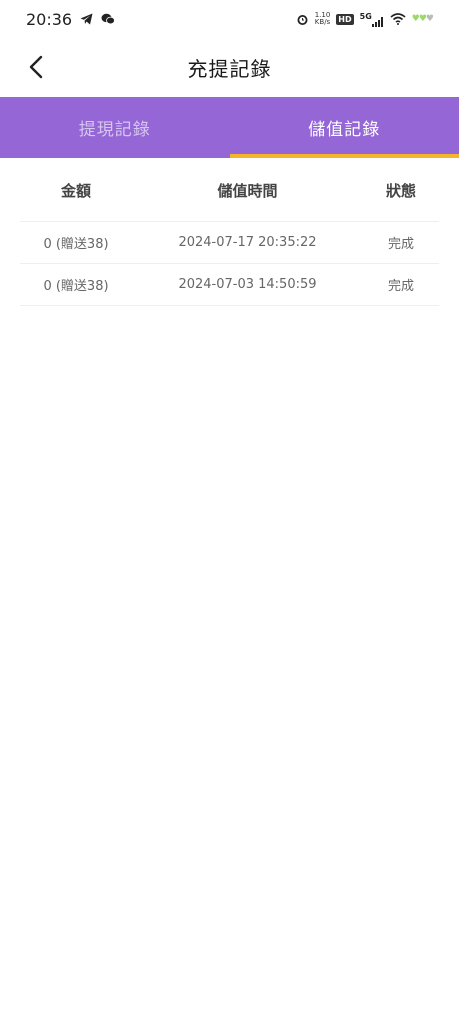 The image size is (459, 1024). I want to click on table-header: 金額 儲值時間 狀態, so click(229, 191).